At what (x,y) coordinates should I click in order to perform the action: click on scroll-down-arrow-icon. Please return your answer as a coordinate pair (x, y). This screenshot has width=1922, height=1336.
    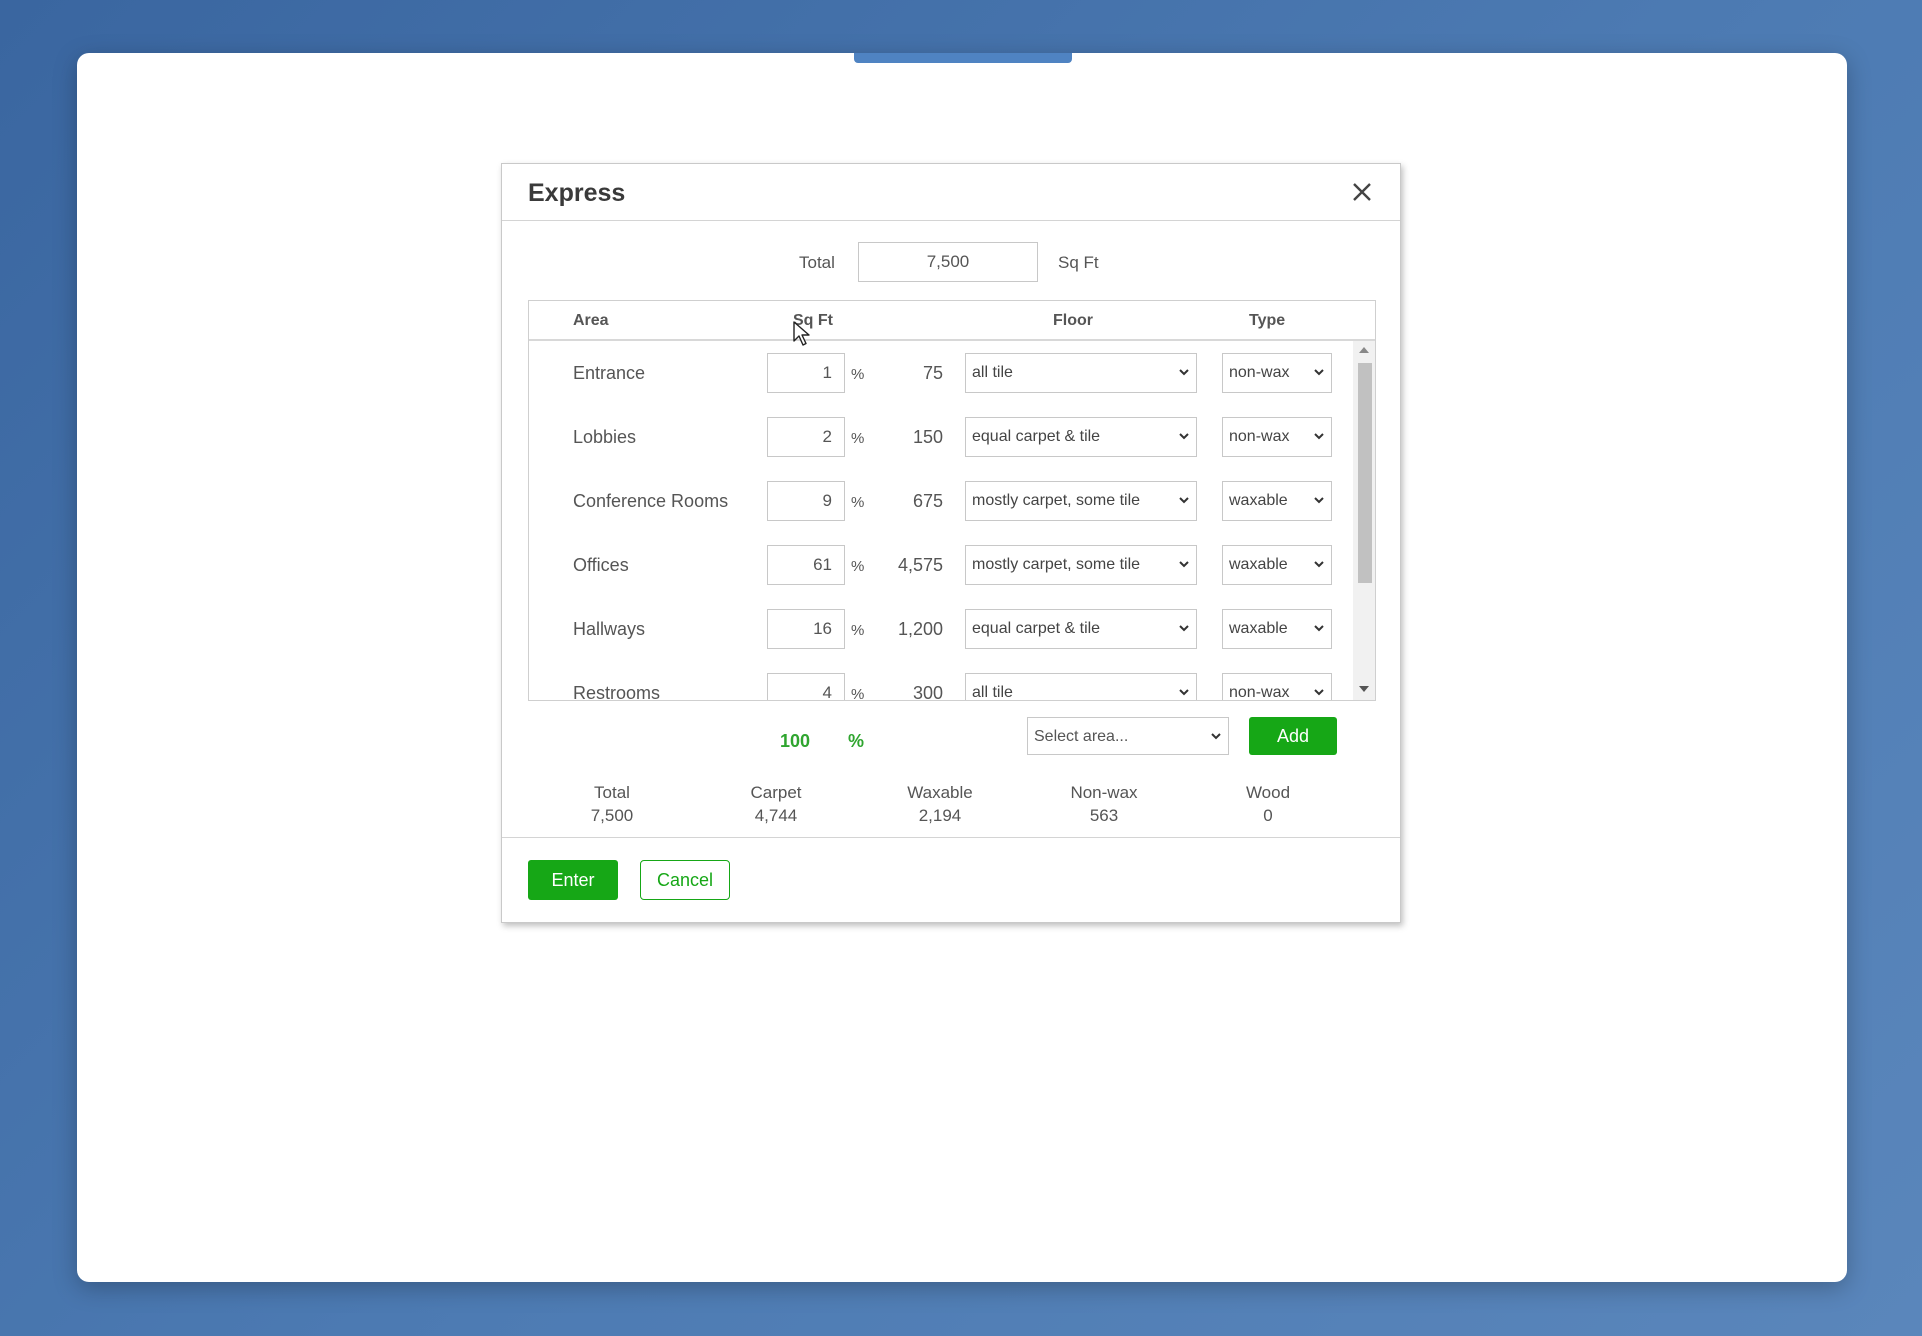
    Looking at the image, I should click on (1364, 689).